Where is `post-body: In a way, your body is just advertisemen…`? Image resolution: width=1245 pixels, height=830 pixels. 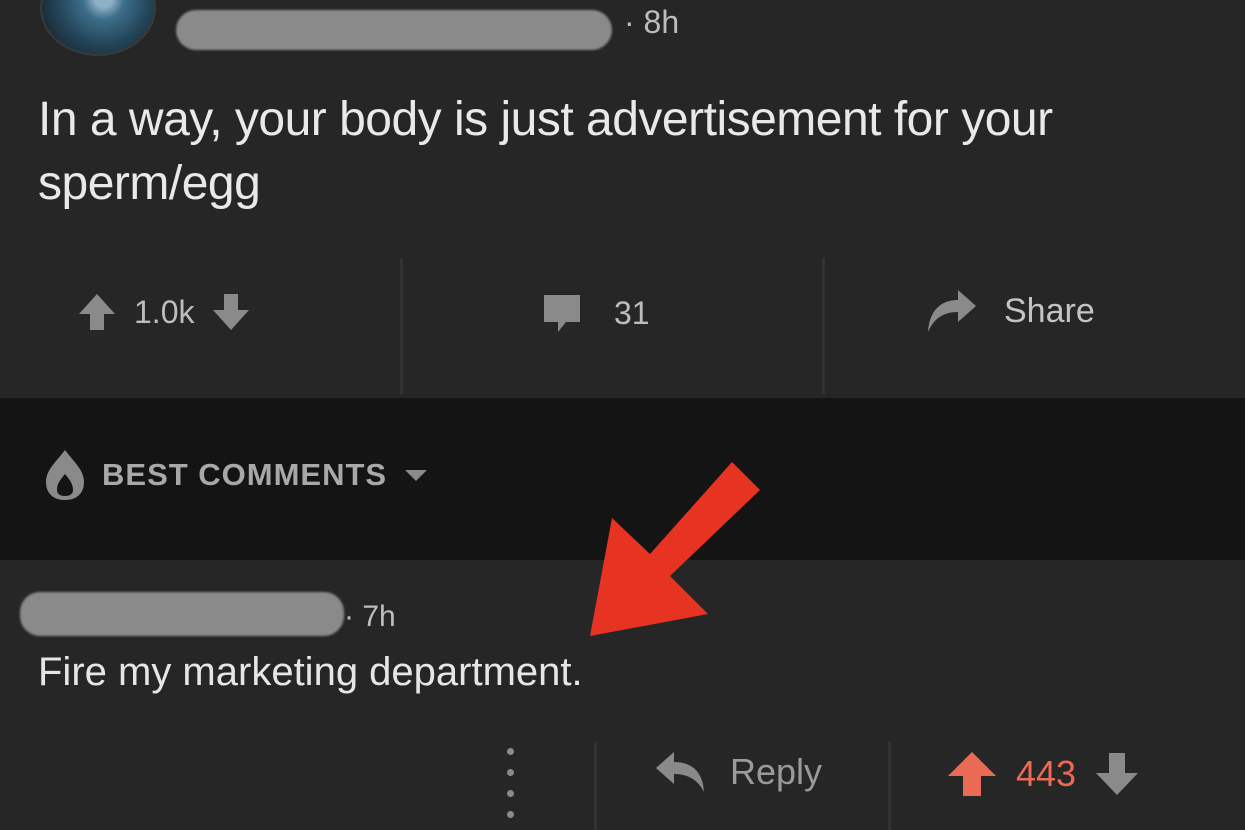
post-body: In a way, your body is just advertisemen… is located at coordinates (545, 151).